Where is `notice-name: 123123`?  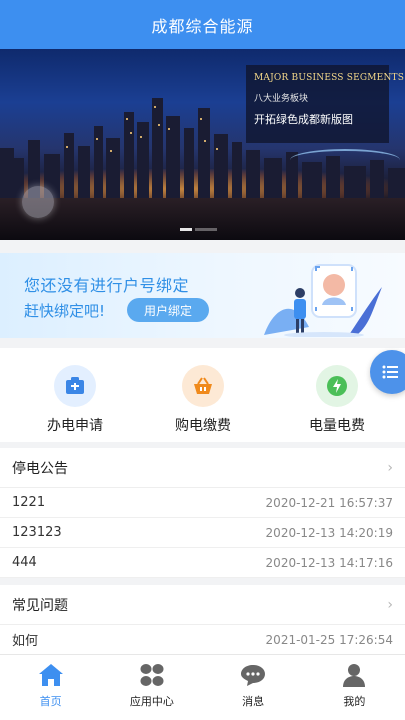
notice-name: 123123 is located at coordinates (37, 532).